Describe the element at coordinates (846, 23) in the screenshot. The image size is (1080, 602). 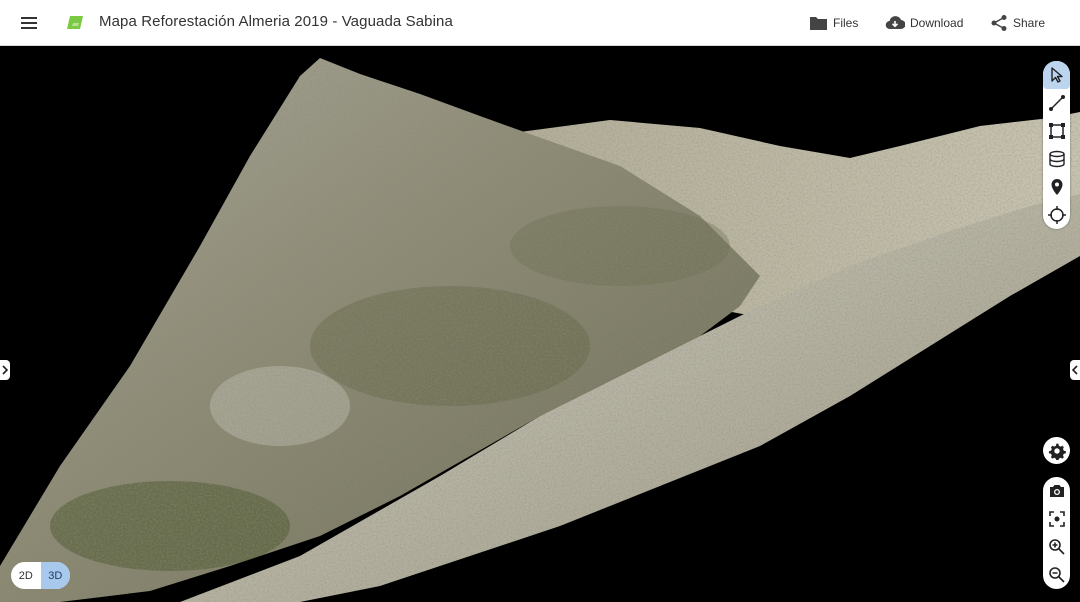
I see `files-button-label: Files` at that location.